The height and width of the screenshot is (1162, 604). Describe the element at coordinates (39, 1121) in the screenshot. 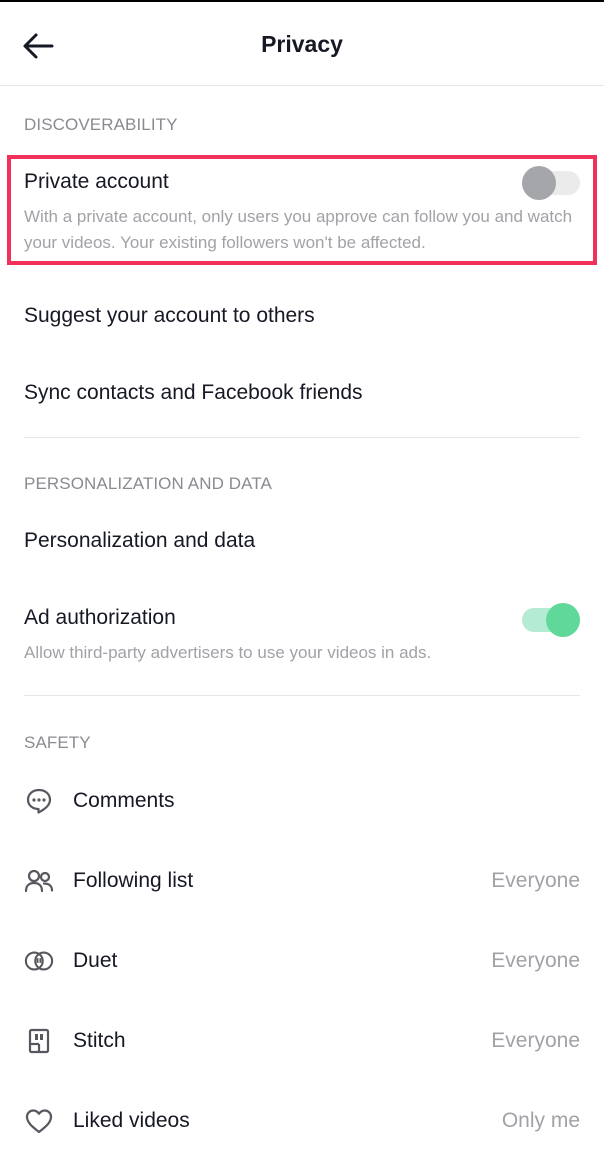

I see `heart-icon` at that location.